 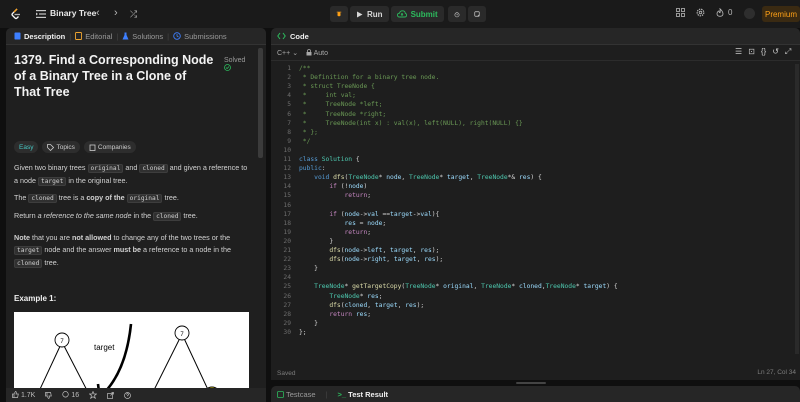 What do you see at coordinates (535, 323) in the screenshot?
I see `code-line: 29 }` at bounding box center [535, 323].